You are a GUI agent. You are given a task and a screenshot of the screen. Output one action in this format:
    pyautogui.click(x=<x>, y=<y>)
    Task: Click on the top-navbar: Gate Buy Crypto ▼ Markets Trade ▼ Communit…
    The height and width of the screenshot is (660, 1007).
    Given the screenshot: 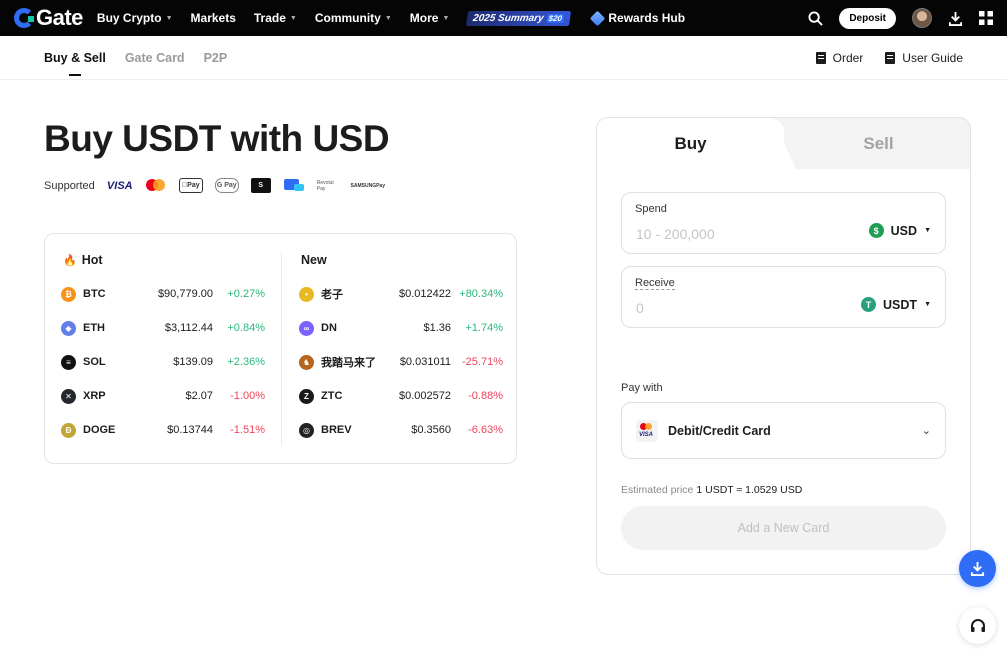 What is the action you would take?
    pyautogui.click(x=503, y=18)
    